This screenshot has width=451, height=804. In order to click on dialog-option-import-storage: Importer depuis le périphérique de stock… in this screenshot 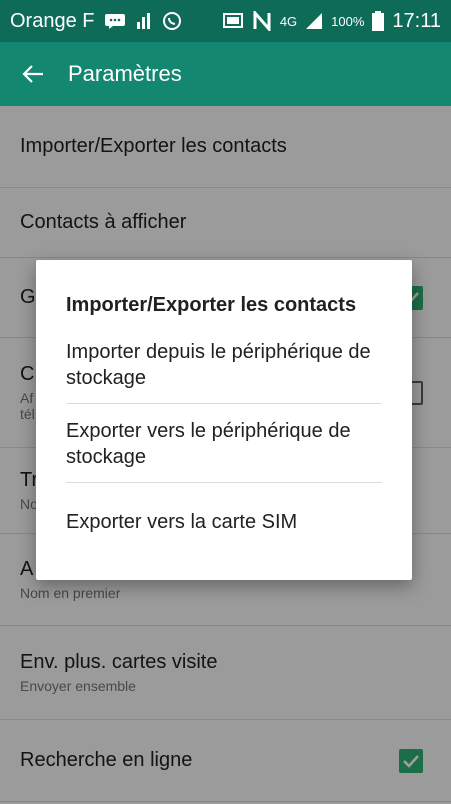, I will do `click(224, 371)`.